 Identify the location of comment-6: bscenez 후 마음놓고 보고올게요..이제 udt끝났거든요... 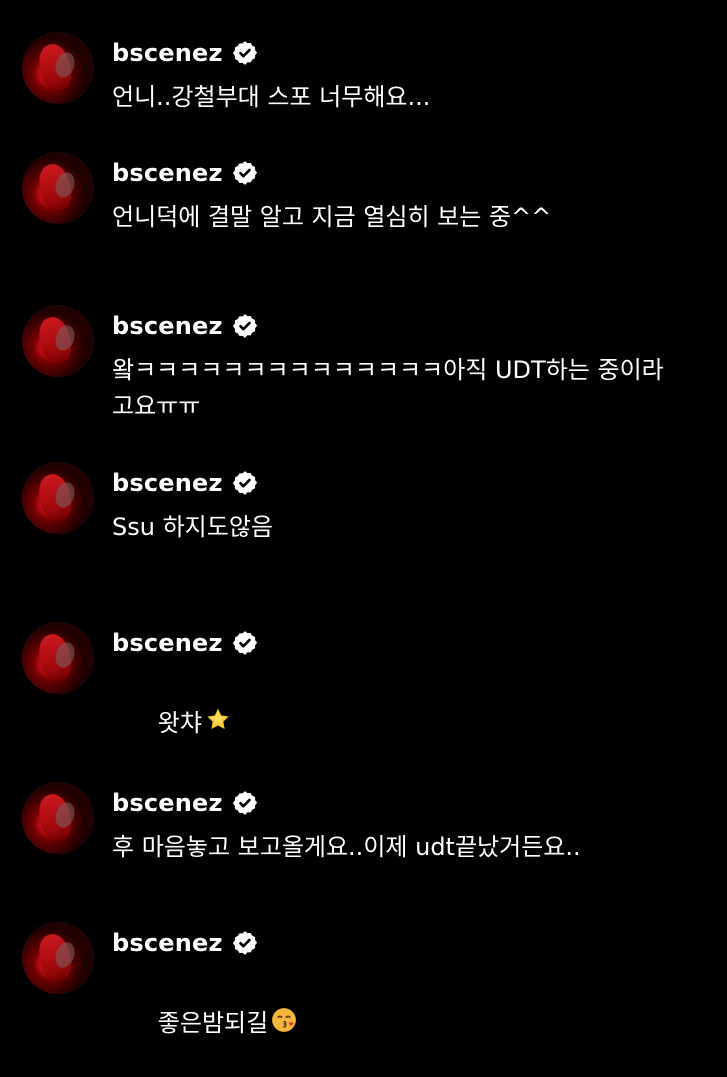
(301, 824).